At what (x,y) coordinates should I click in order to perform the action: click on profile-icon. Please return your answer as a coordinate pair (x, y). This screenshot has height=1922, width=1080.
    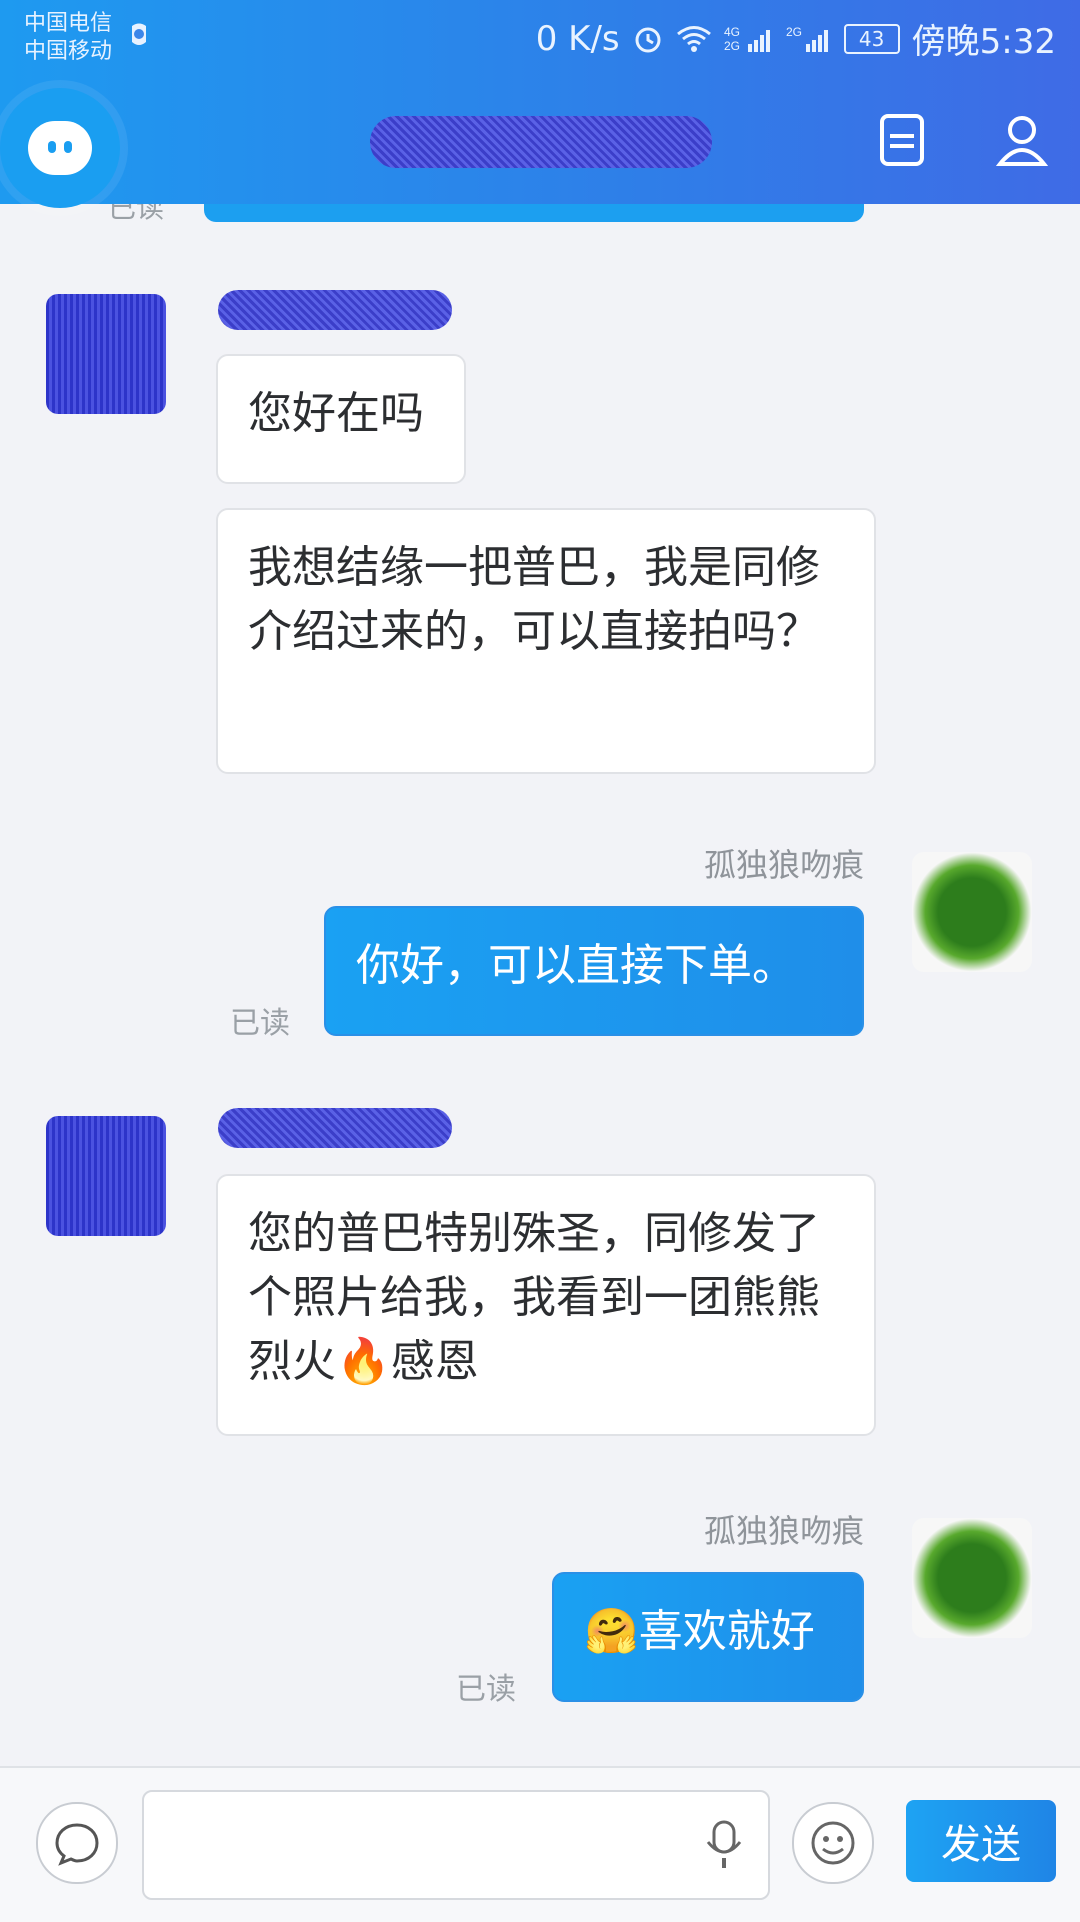
    Looking at the image, I should click on (1022, 140).